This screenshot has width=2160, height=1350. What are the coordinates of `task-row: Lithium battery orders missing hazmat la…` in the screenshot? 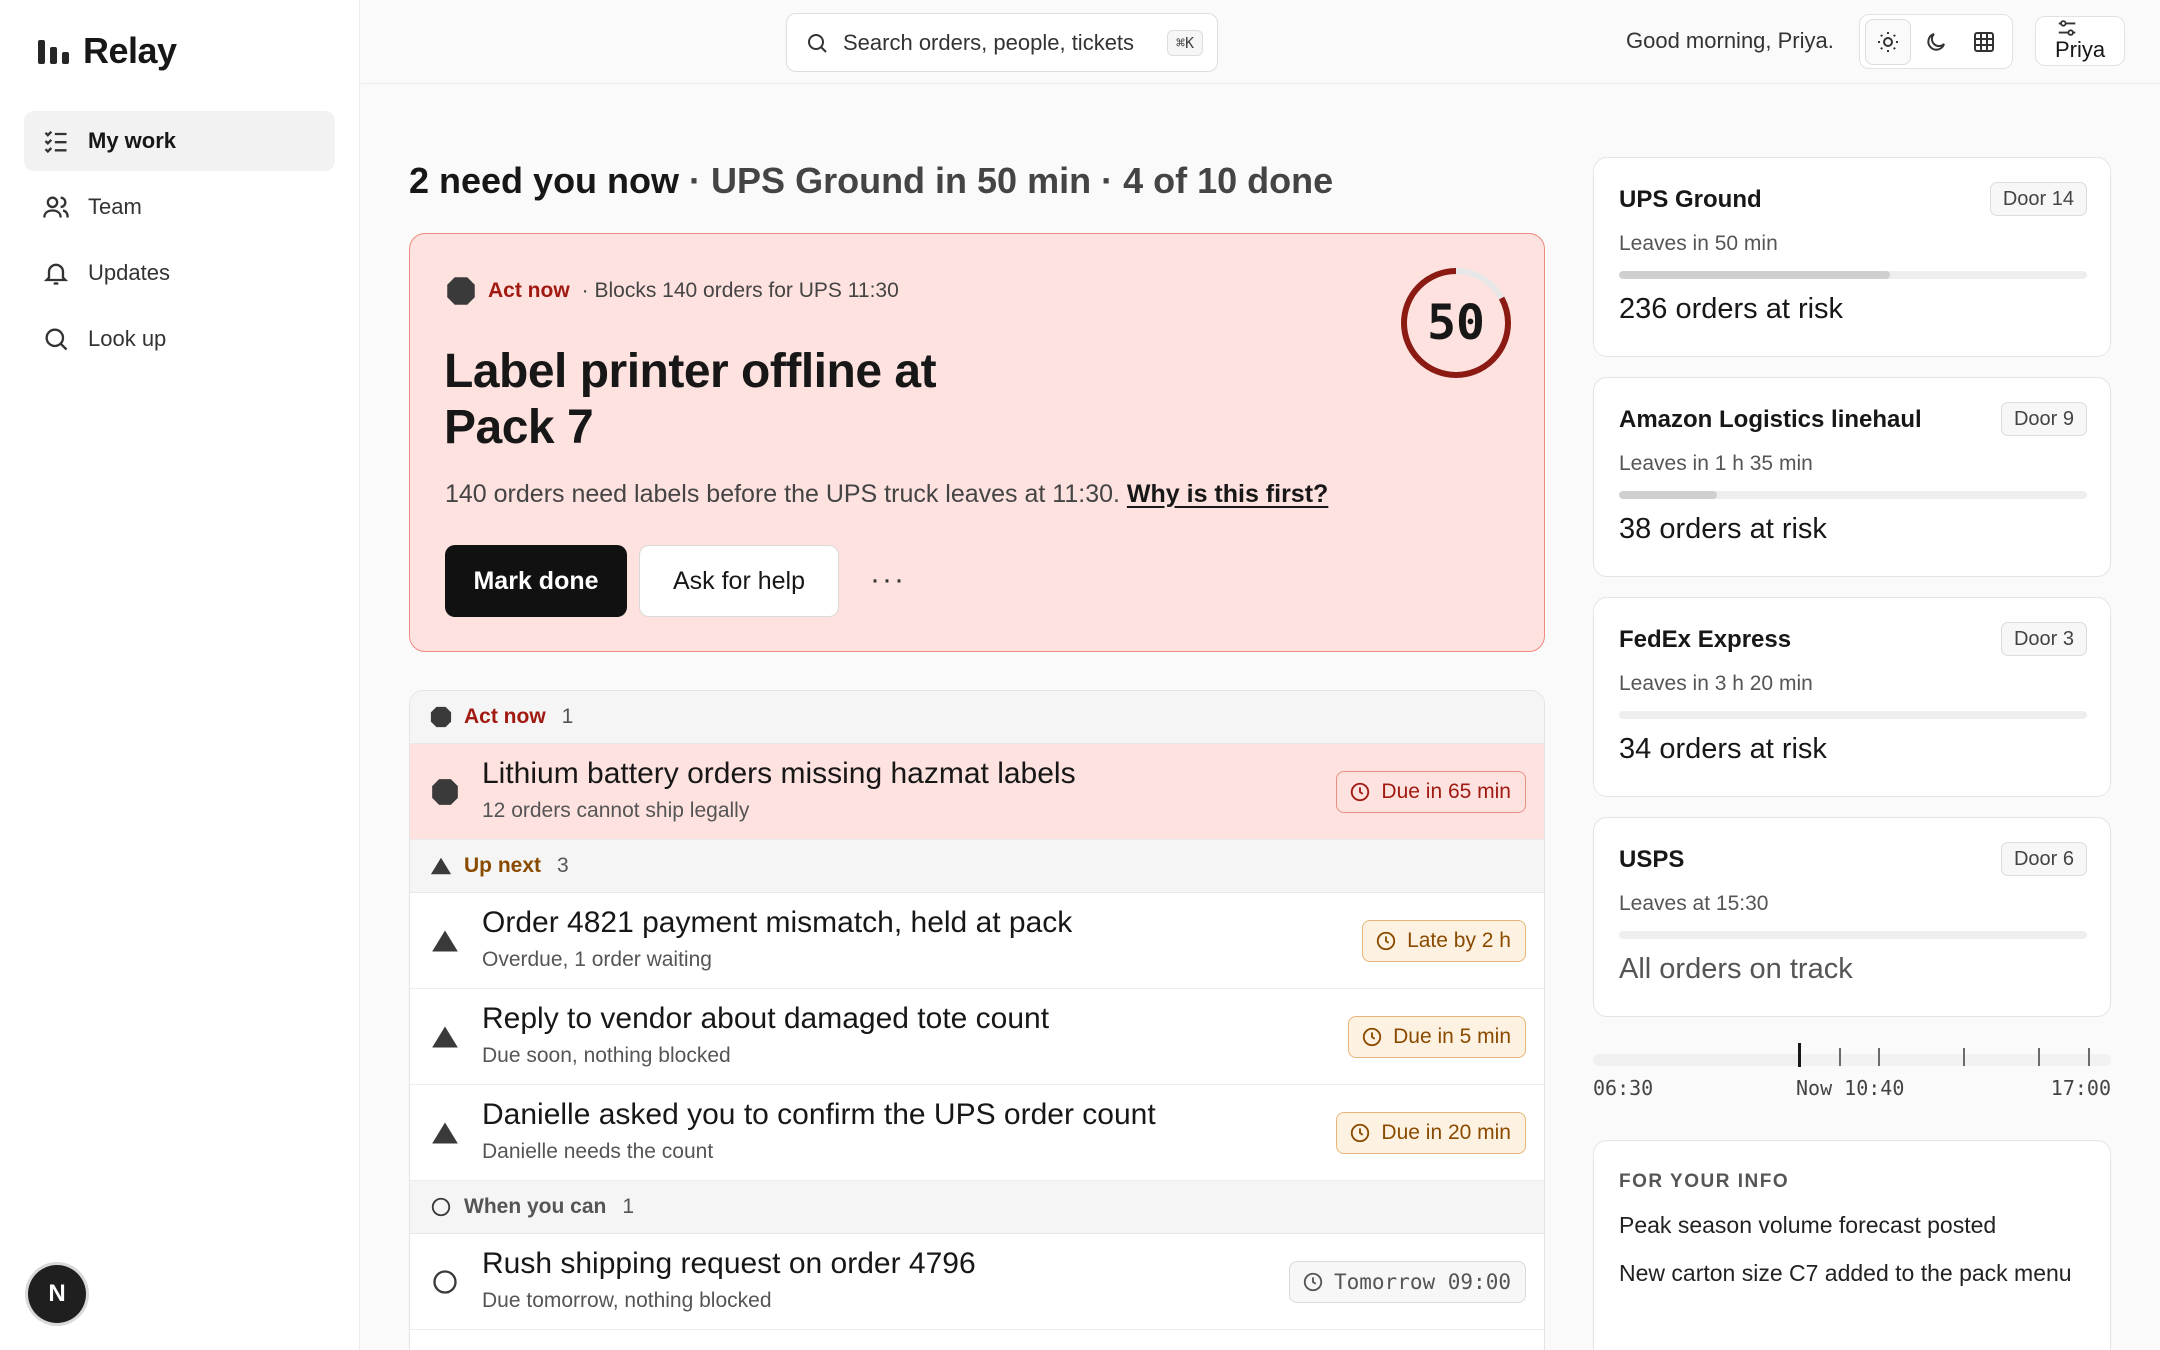 It's located at (977, 792).